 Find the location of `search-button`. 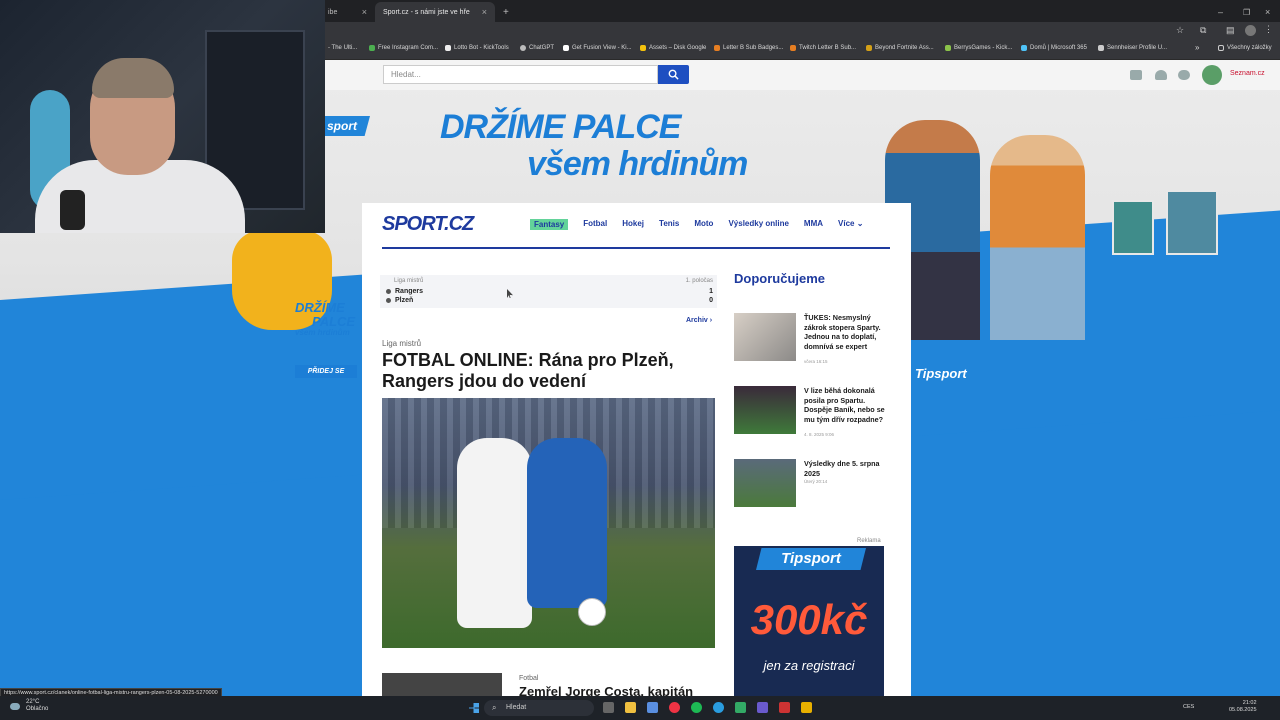

search-button is located at coordinates (673, 74).